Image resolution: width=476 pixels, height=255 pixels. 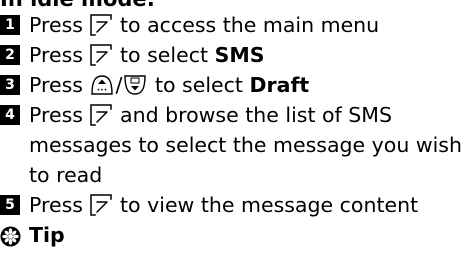 I want to click on instruction-step-3: 3 Press ••• / to select Draft, so click(x=238, y=85).